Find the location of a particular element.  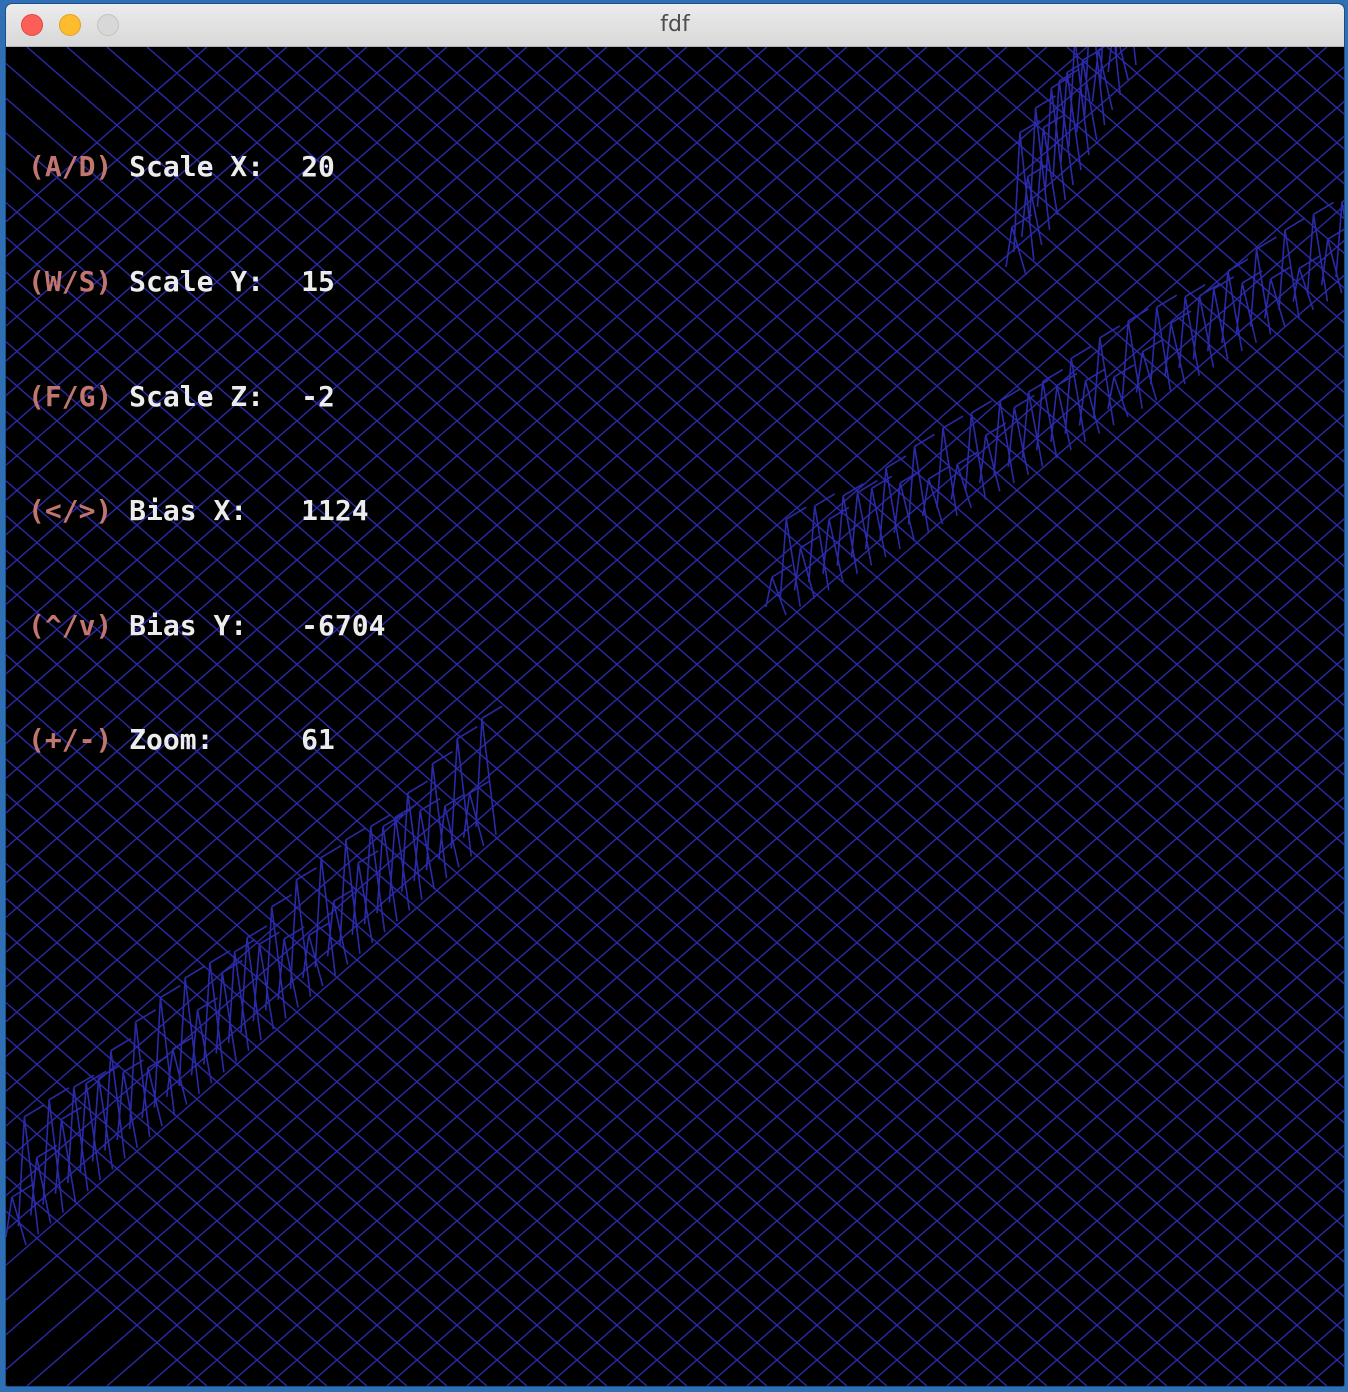

hud-value: -6704 is located at coordinates (343, 625).